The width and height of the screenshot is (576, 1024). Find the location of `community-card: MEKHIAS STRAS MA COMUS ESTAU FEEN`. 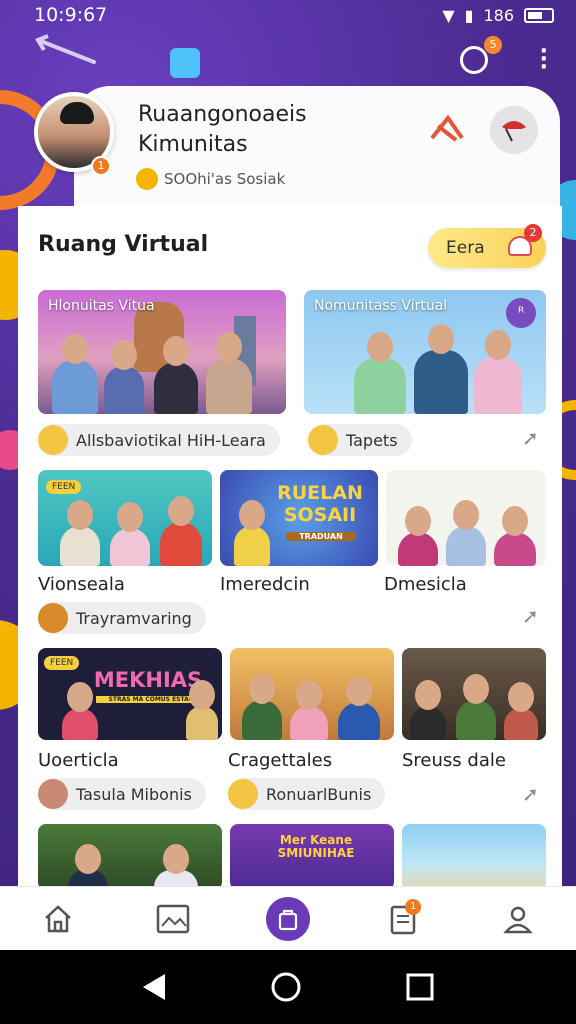

community-card: MEKHIAS STRAS MA COMUS ESTAU FEEN is located at coordinates (130, 694).